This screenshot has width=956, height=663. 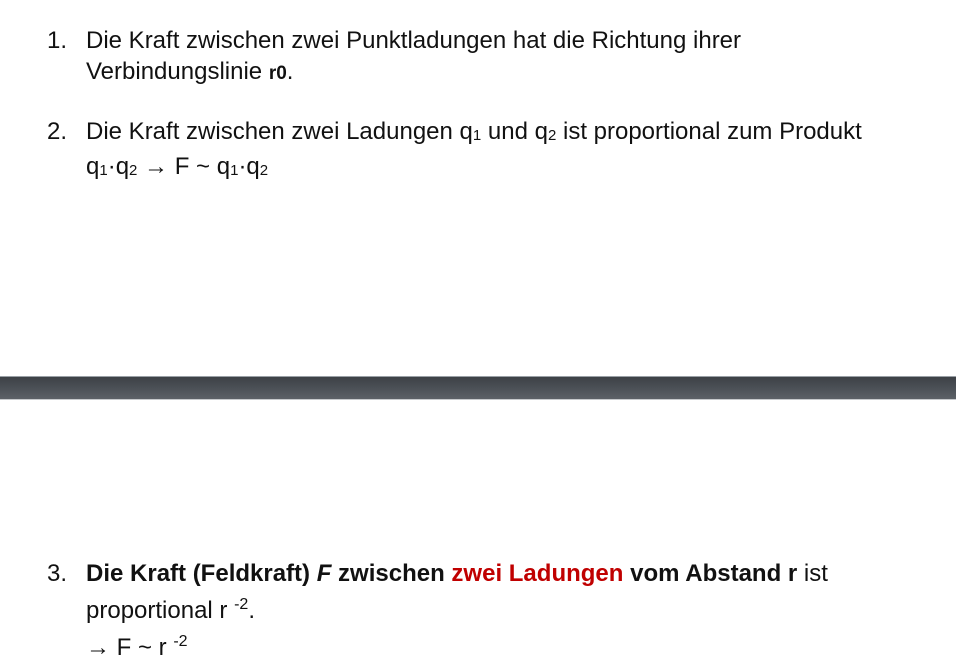 What do you see at coordinates (517, 72) in the screenshot?
I see `item-line-2: Verbindungslinie r0.` at bounding box center [517, 72].